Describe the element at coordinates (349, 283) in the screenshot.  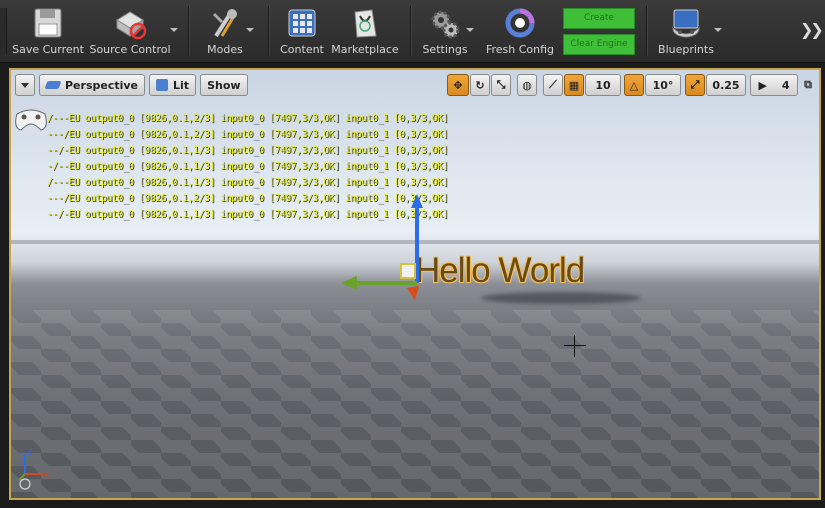
I see `gizmo-y-arrowhead` at that location.